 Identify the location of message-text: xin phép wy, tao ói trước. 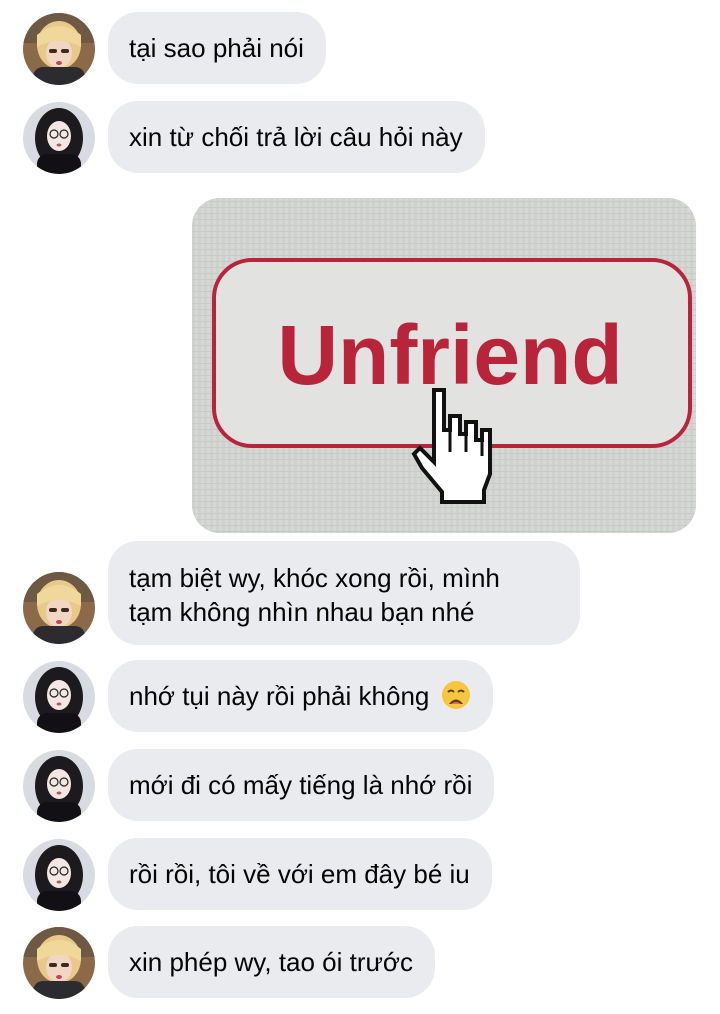
(271, 962).